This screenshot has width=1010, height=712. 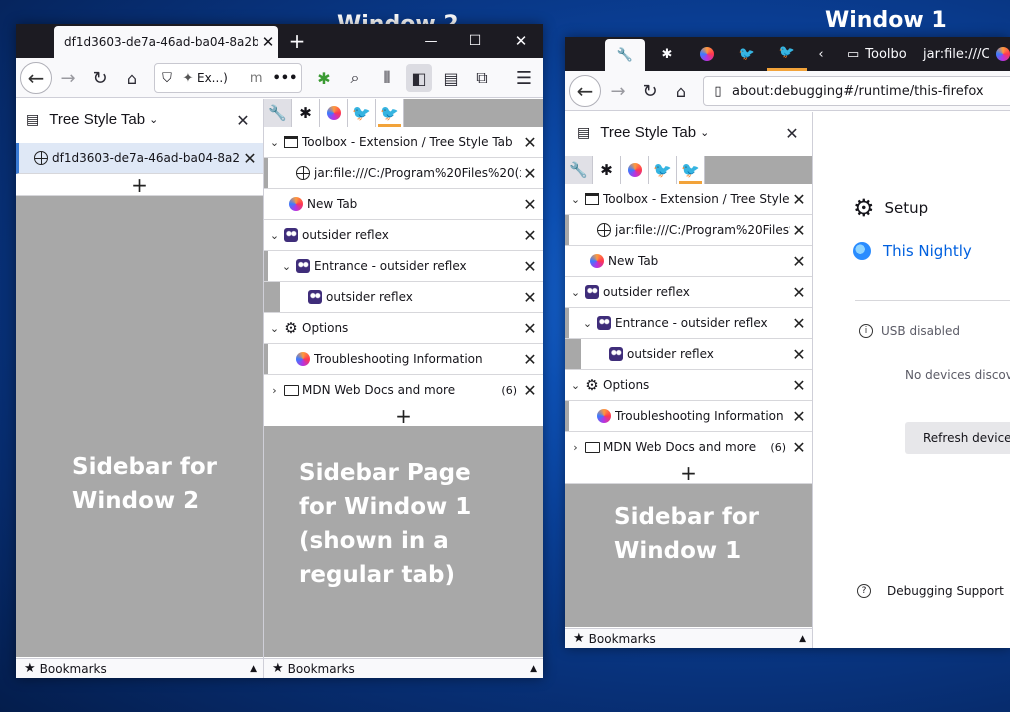 What do you see at coordinates (475, 41) in the screenshot?
I see `maximize-button: ☐` at bounding box center [475, 41].